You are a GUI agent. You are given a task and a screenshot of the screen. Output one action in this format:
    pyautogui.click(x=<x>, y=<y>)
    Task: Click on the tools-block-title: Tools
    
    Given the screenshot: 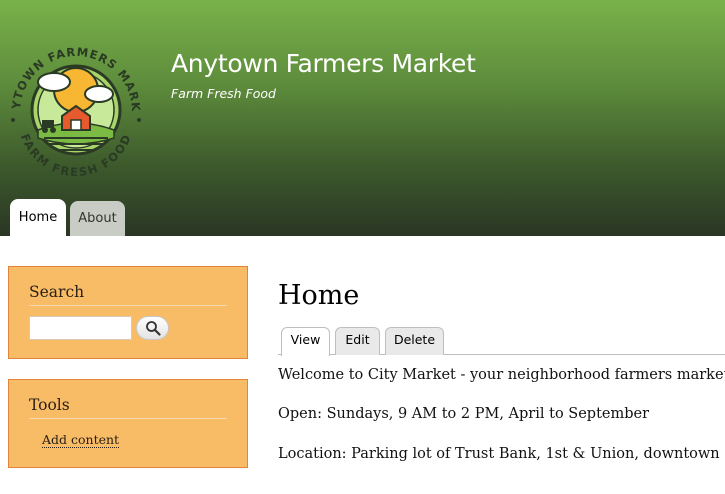 What is the action you would take?
    pyautogui.click(x=49, y=405)
    